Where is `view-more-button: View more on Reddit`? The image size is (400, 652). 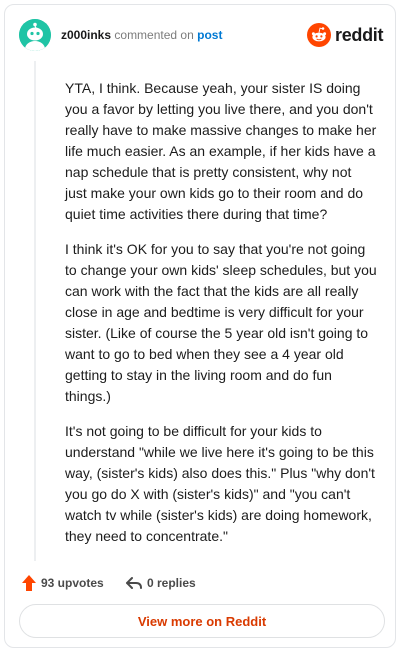 view-more-button: View more on Reddit is located at coordinates (202, 621).